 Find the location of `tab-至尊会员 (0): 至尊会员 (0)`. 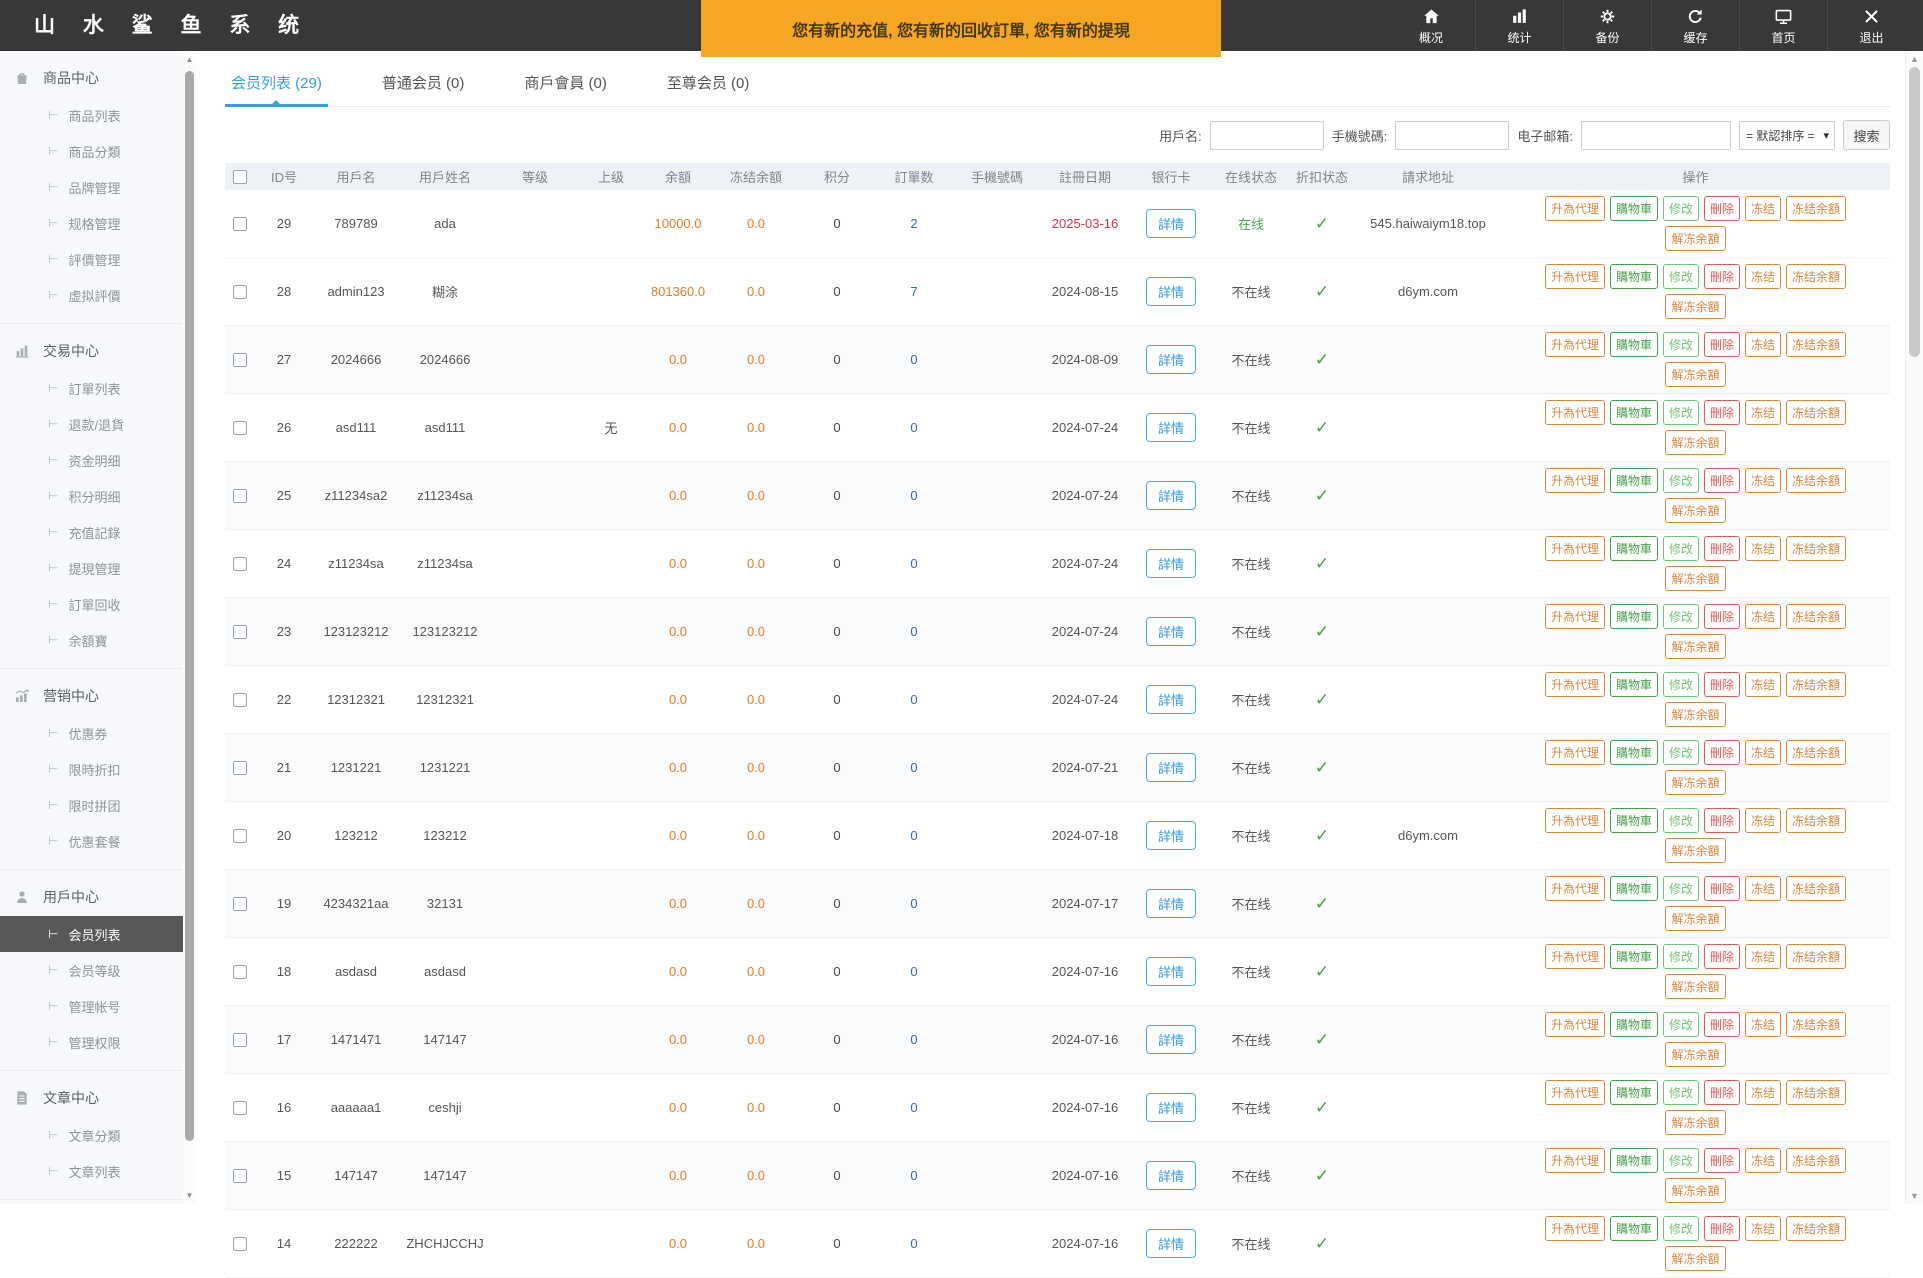

tab-至尊会员 (0): 至尊会员 (0) is located at coordinates (708, 89).